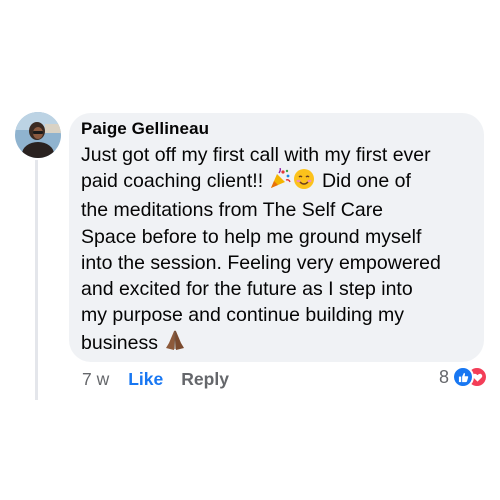 The width and height of the screenshot is (500, 500). I want to click on comment-line: Space before to help me ground myself, so click(251, 236).